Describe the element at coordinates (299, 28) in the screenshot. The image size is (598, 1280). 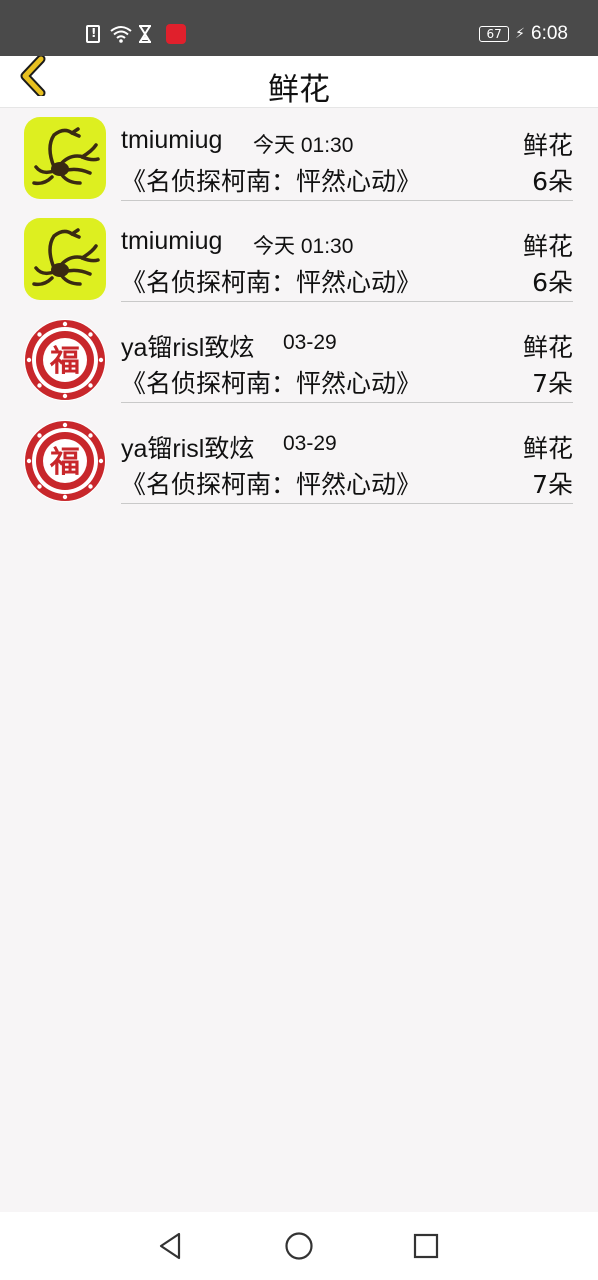
I see `status-bar: 67 ⚡ 6:08` at that location.